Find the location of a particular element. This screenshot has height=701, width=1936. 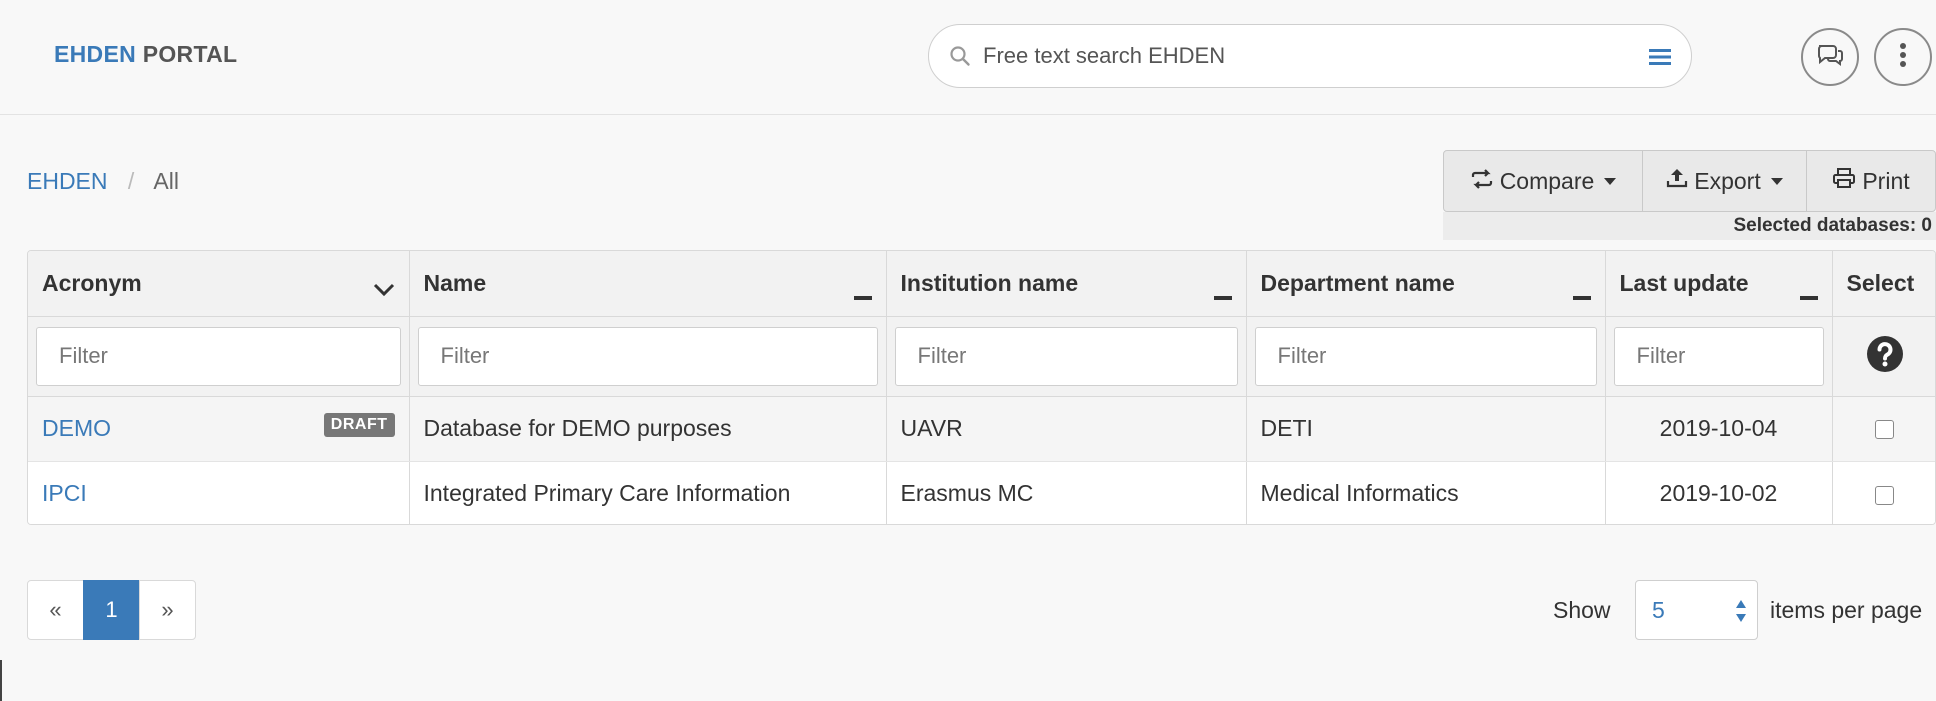

brand-logo: EHDEN PORTAL is located at coordinates (145, 54).